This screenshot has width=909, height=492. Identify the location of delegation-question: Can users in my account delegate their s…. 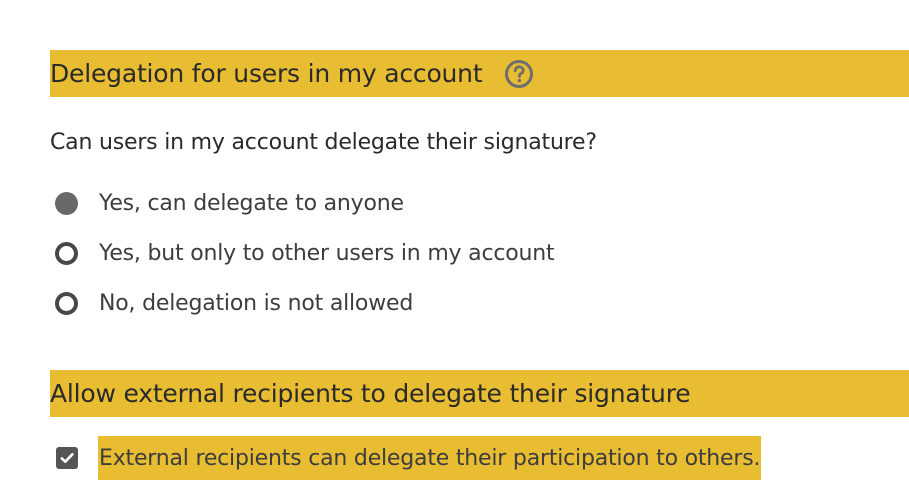
(323, 142).